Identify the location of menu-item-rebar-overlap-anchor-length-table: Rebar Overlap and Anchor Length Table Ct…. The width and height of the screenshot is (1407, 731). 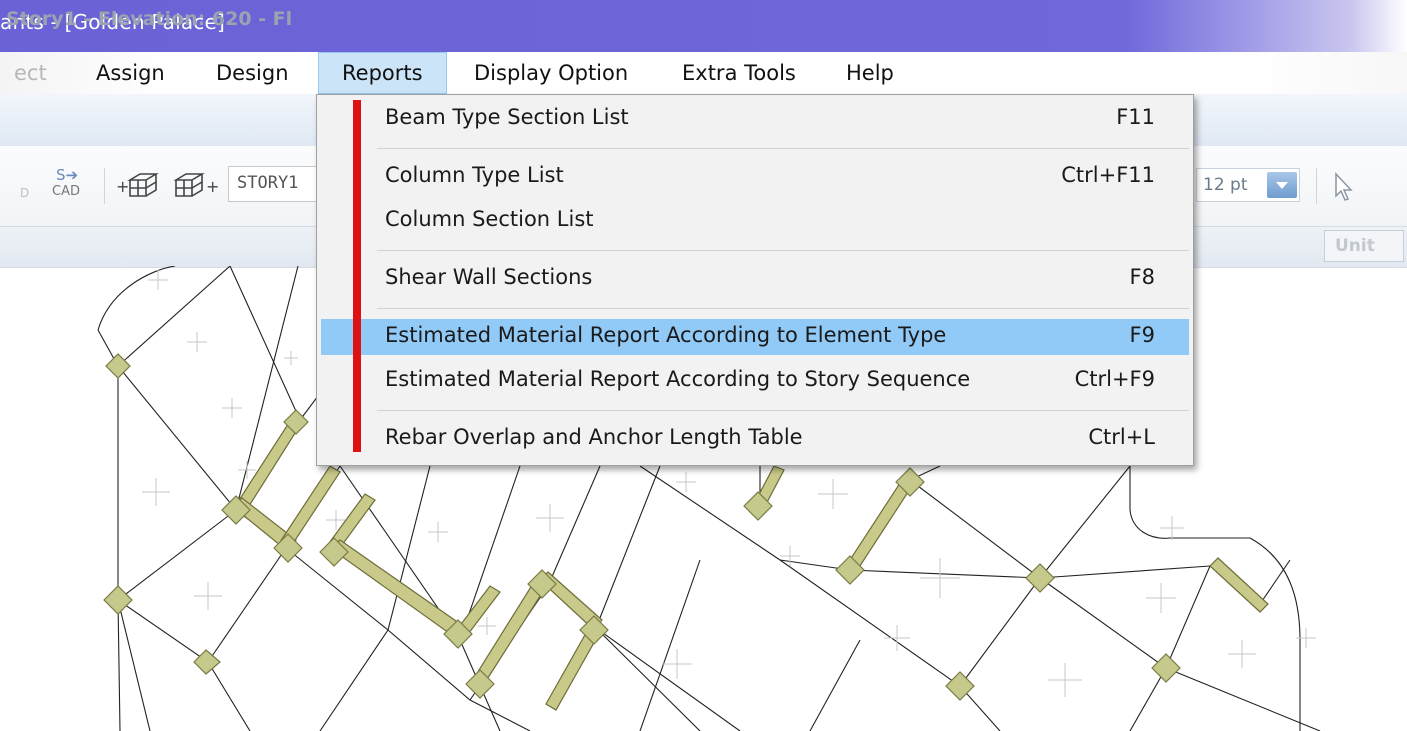
(755, 439).